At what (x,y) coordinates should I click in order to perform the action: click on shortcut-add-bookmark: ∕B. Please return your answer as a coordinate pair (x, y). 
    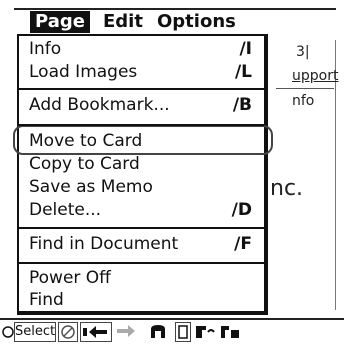
    Looking at the image, I should click on (242, 105).